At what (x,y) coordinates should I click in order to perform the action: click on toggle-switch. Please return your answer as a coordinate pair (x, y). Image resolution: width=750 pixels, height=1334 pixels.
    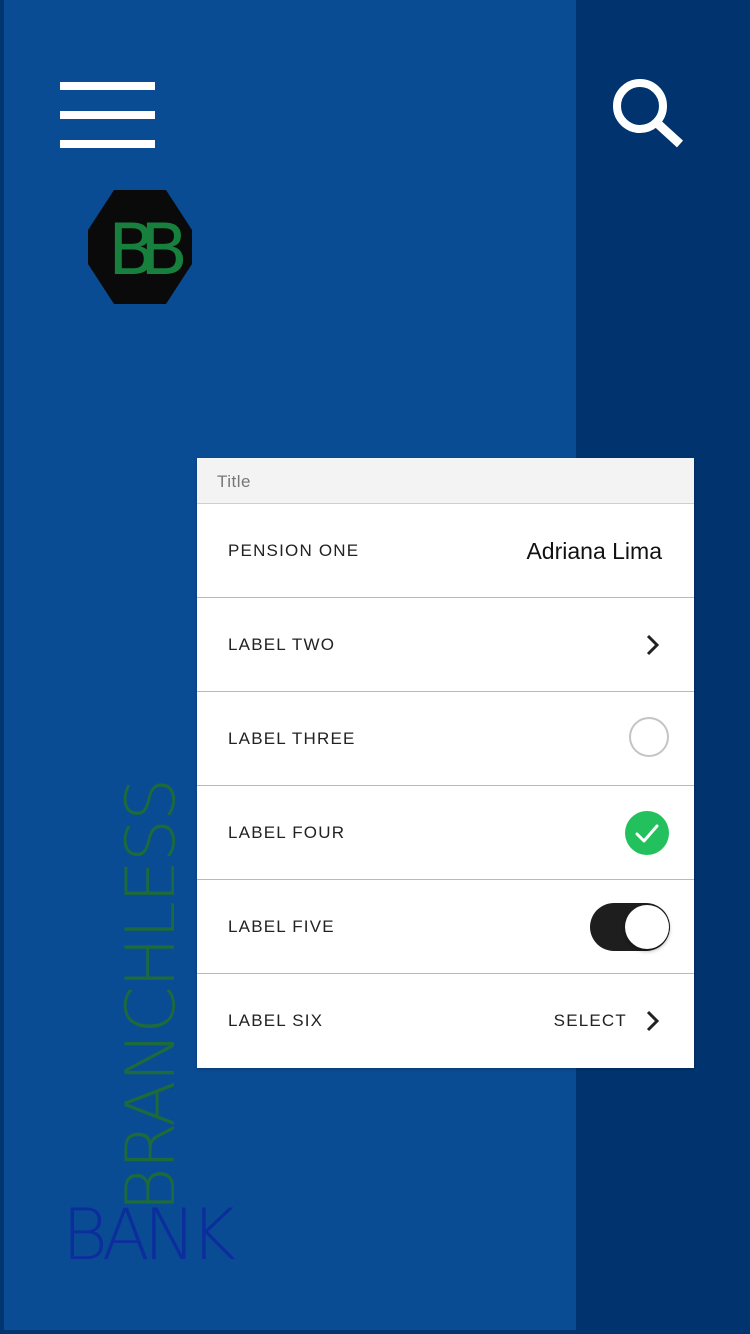
    Looking at the image, I should click on (630, 927).